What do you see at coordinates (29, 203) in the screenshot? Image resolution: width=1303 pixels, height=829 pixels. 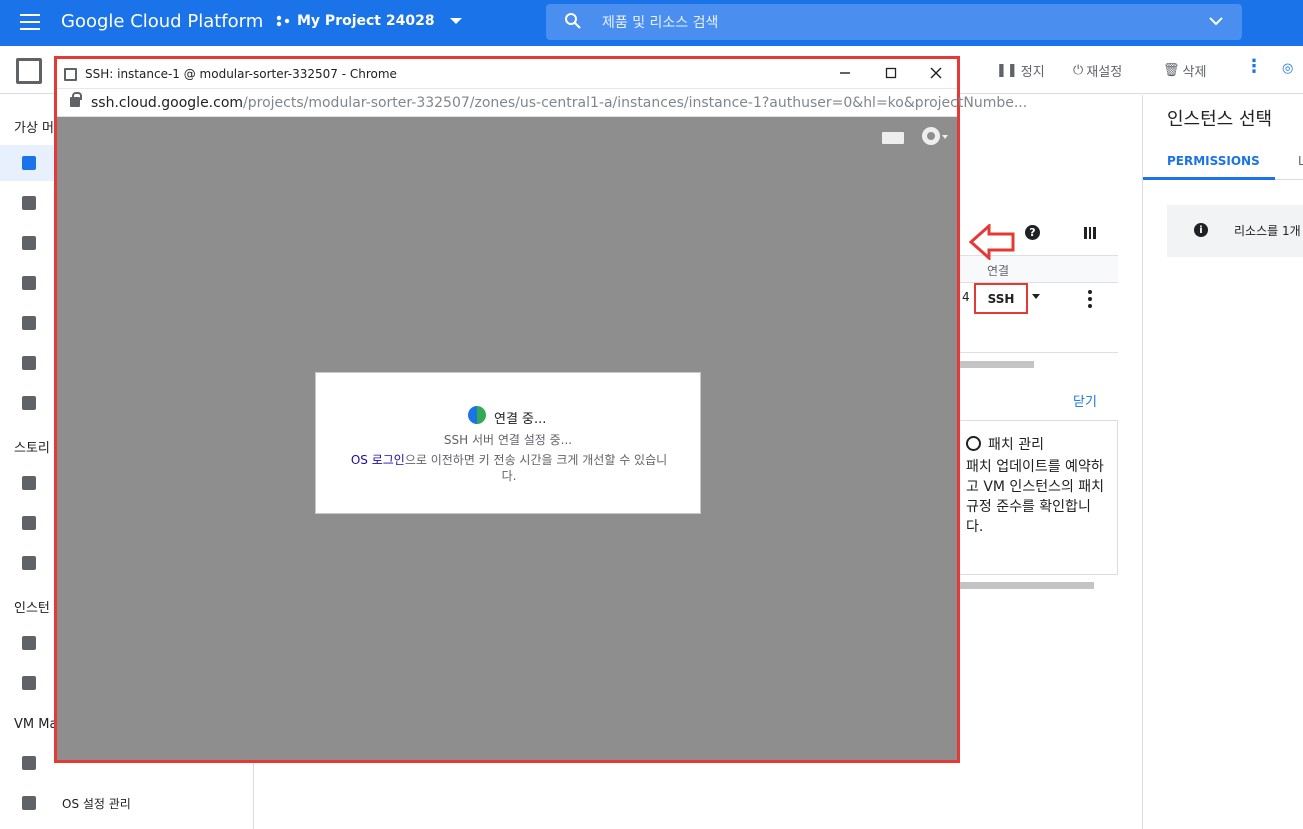 I see `instance-templates-icon` at bounding box center [29, 203].